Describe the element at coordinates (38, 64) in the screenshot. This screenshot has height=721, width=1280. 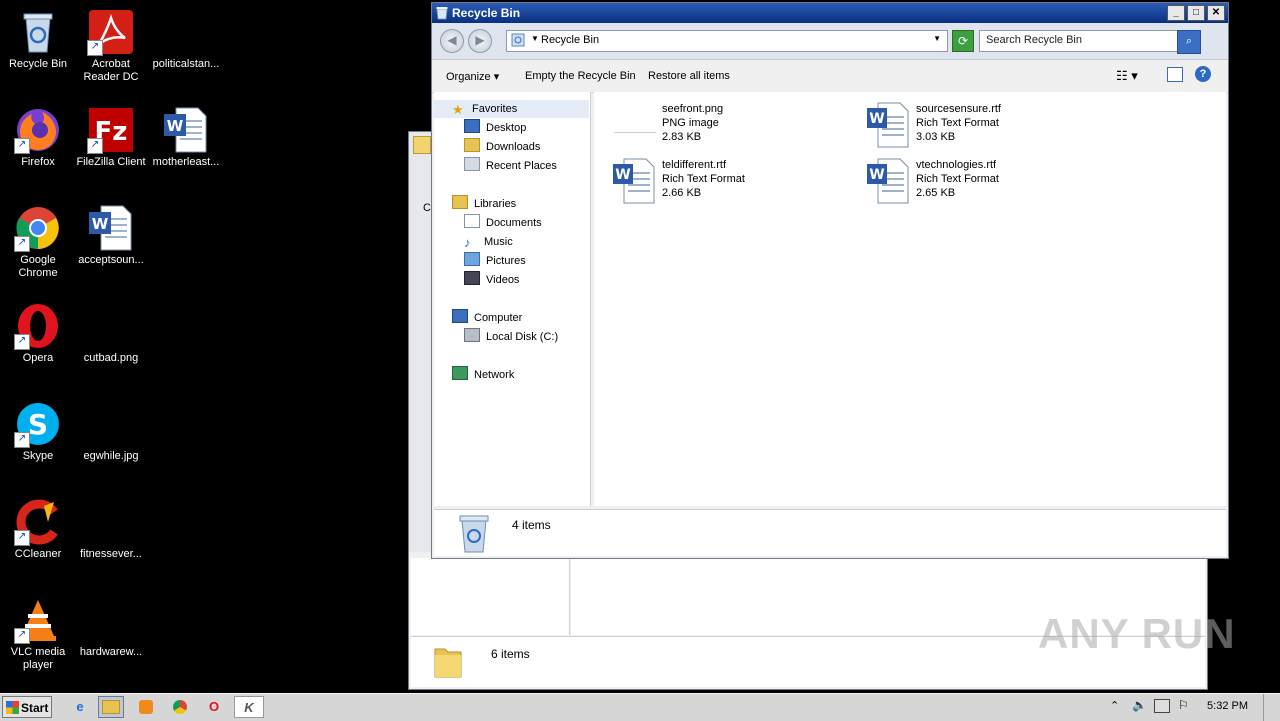
I see `desktop-icon-label: Recycle Bin` at that location.